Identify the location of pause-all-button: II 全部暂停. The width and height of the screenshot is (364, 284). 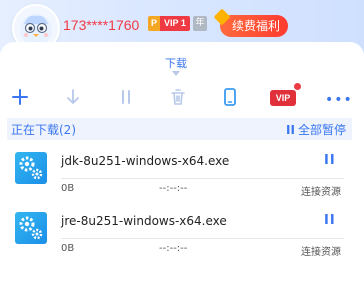
(316, 129).